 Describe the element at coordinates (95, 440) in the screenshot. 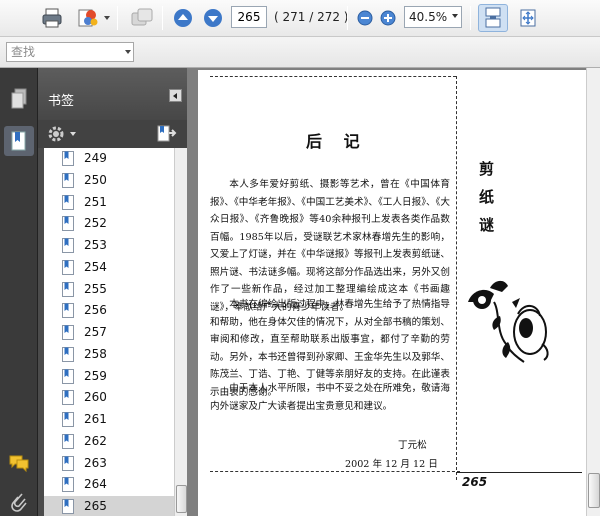

I see `bookmark-label: 262` at that location.